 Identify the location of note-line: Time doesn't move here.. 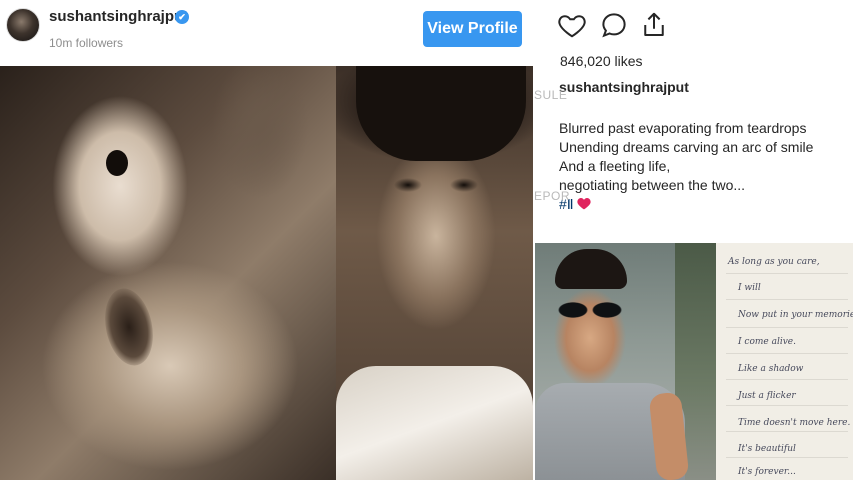
(794, 423).